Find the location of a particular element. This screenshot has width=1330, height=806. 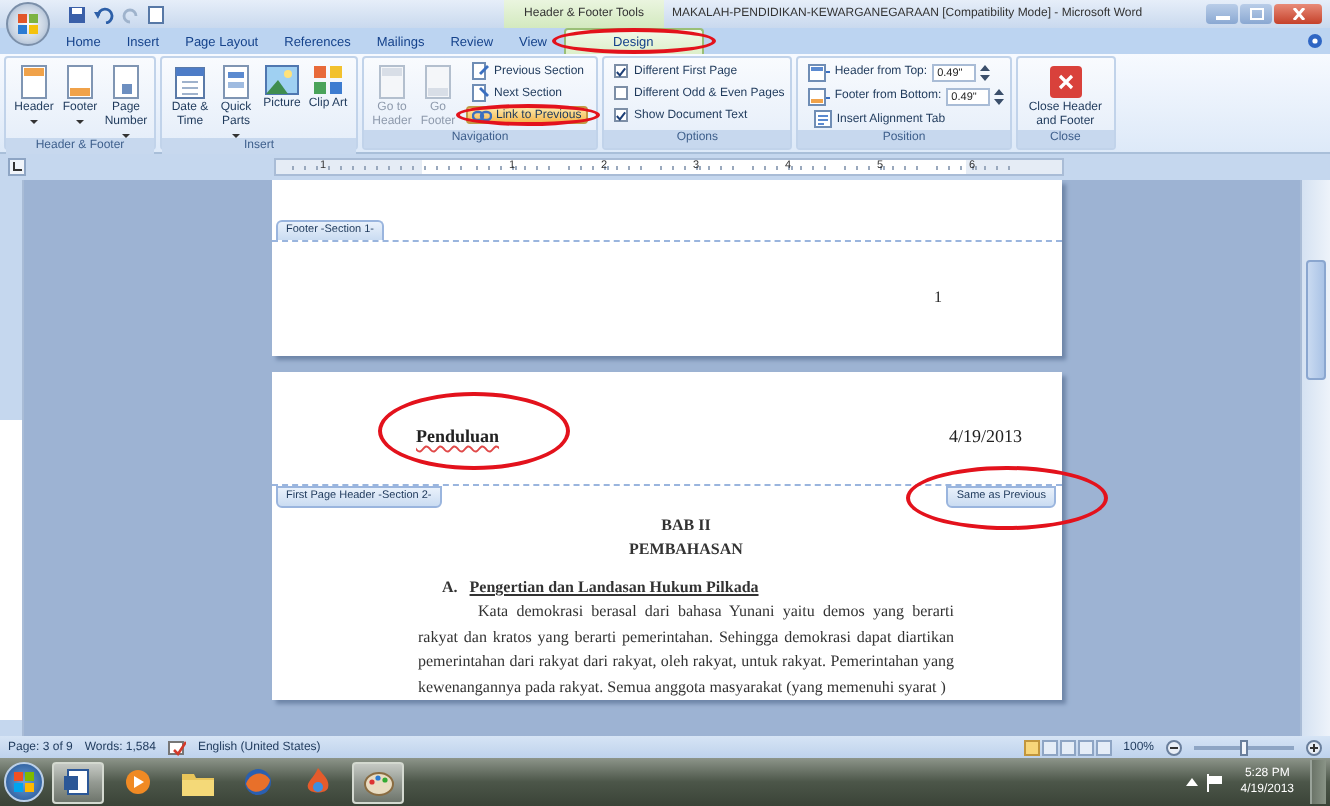

taskbar-button is located at coordinates (78, 782).